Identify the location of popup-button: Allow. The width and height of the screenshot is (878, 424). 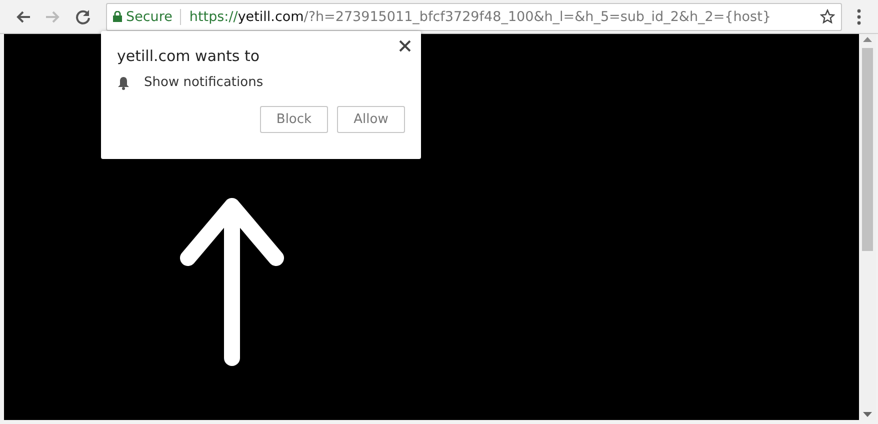
(371, 119).